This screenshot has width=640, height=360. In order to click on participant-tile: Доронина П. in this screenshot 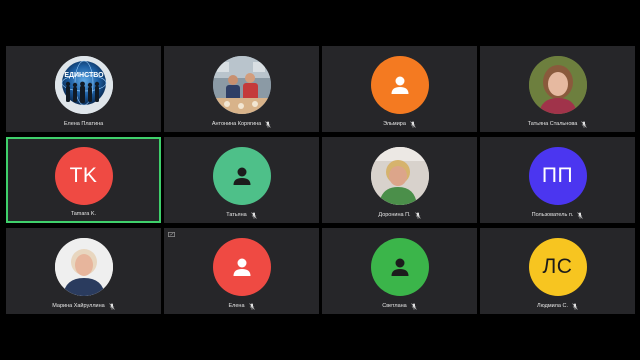, I will do `click(399, 180)`.